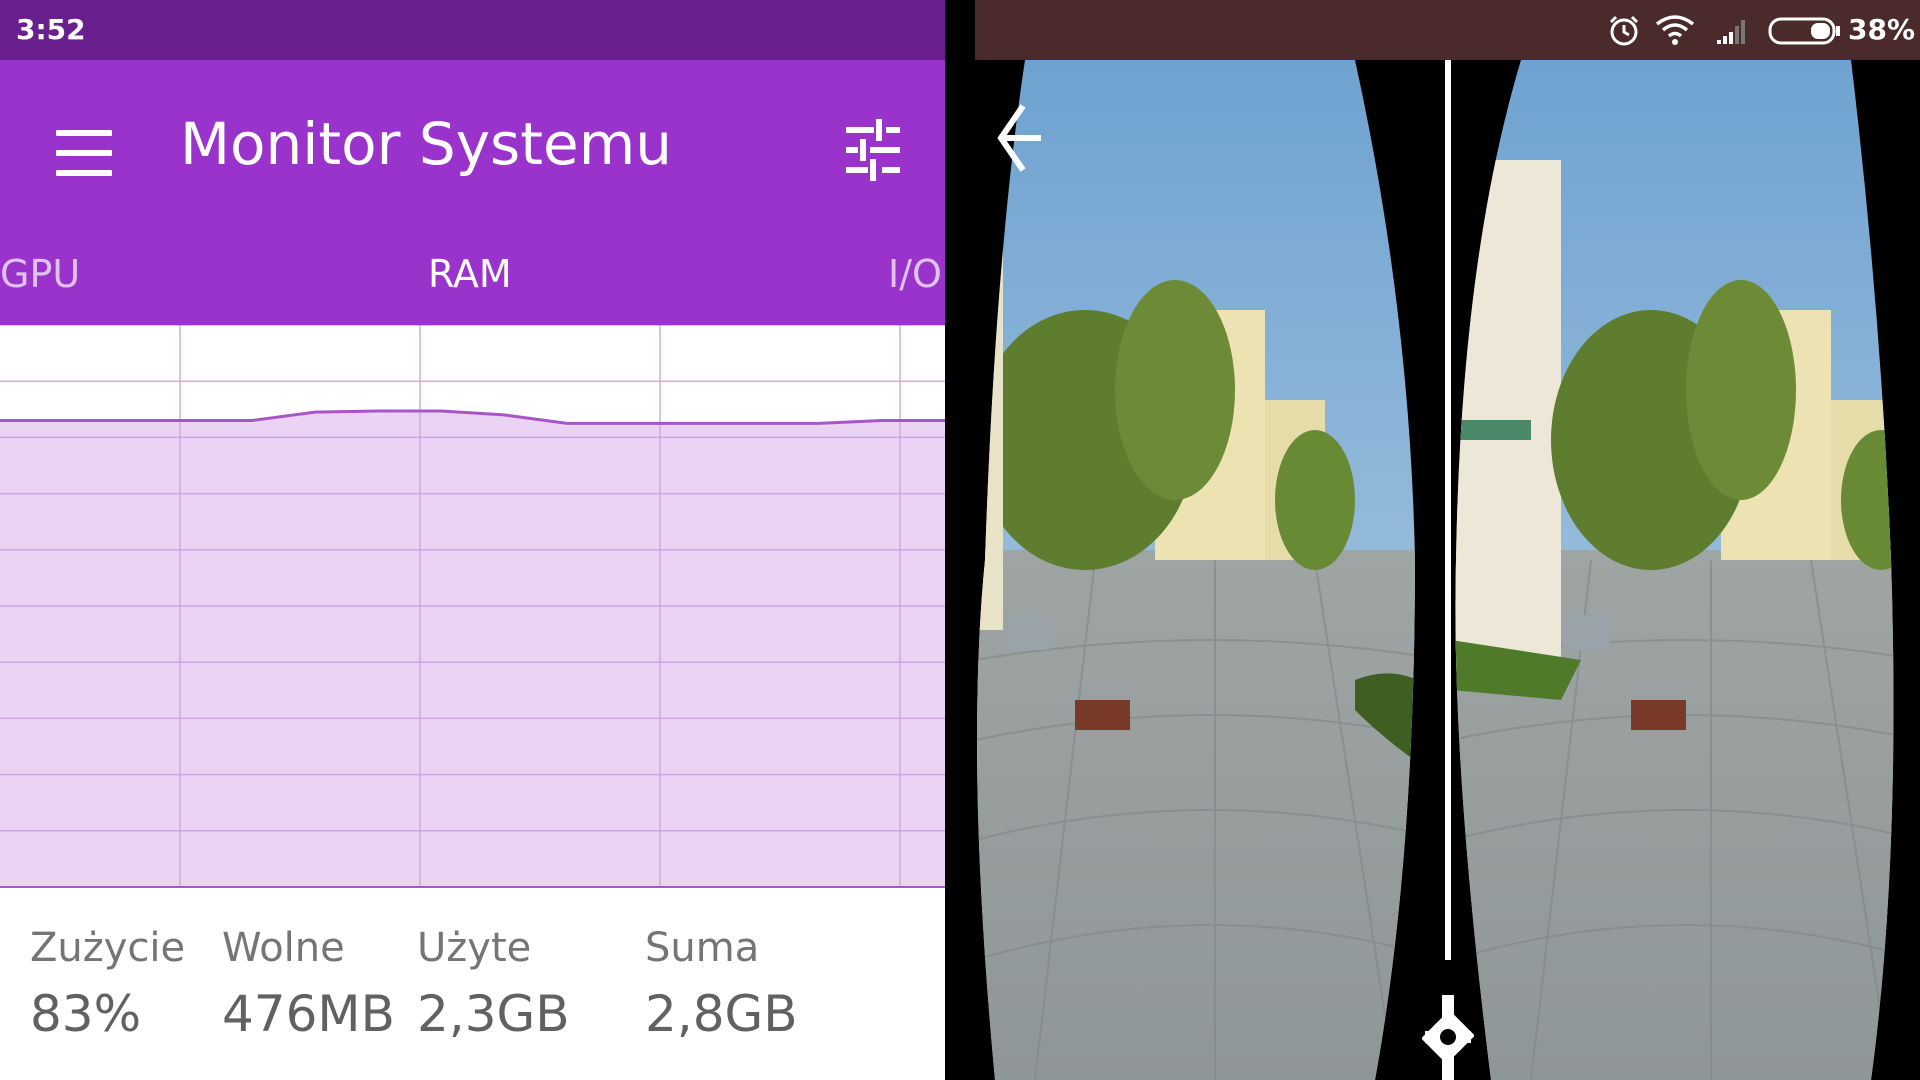  What do you see at coordinates (308, 1014) in the screenshot?
I see `stat-free-value: 476MB` at bounding box center [308, 1014].